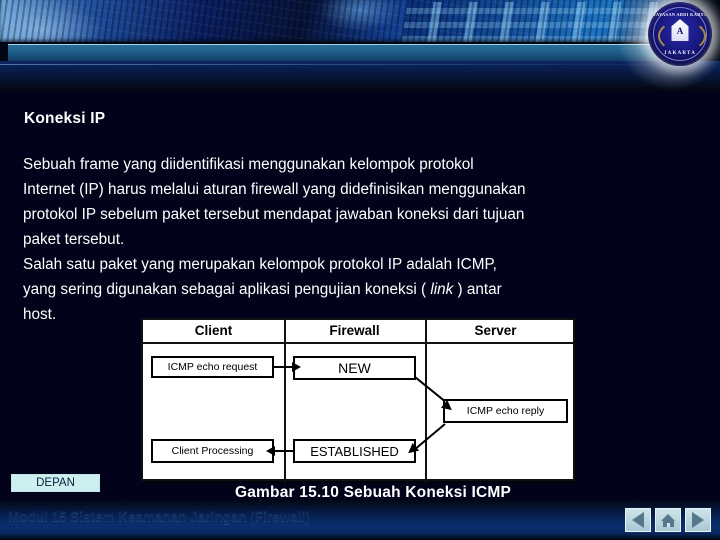 This screenshot has height=540, width=720. What do you see at coordinates (65, 118) in the screenshot?
I see `page-title: Koneksi IP` at bounding box center [65, 118].